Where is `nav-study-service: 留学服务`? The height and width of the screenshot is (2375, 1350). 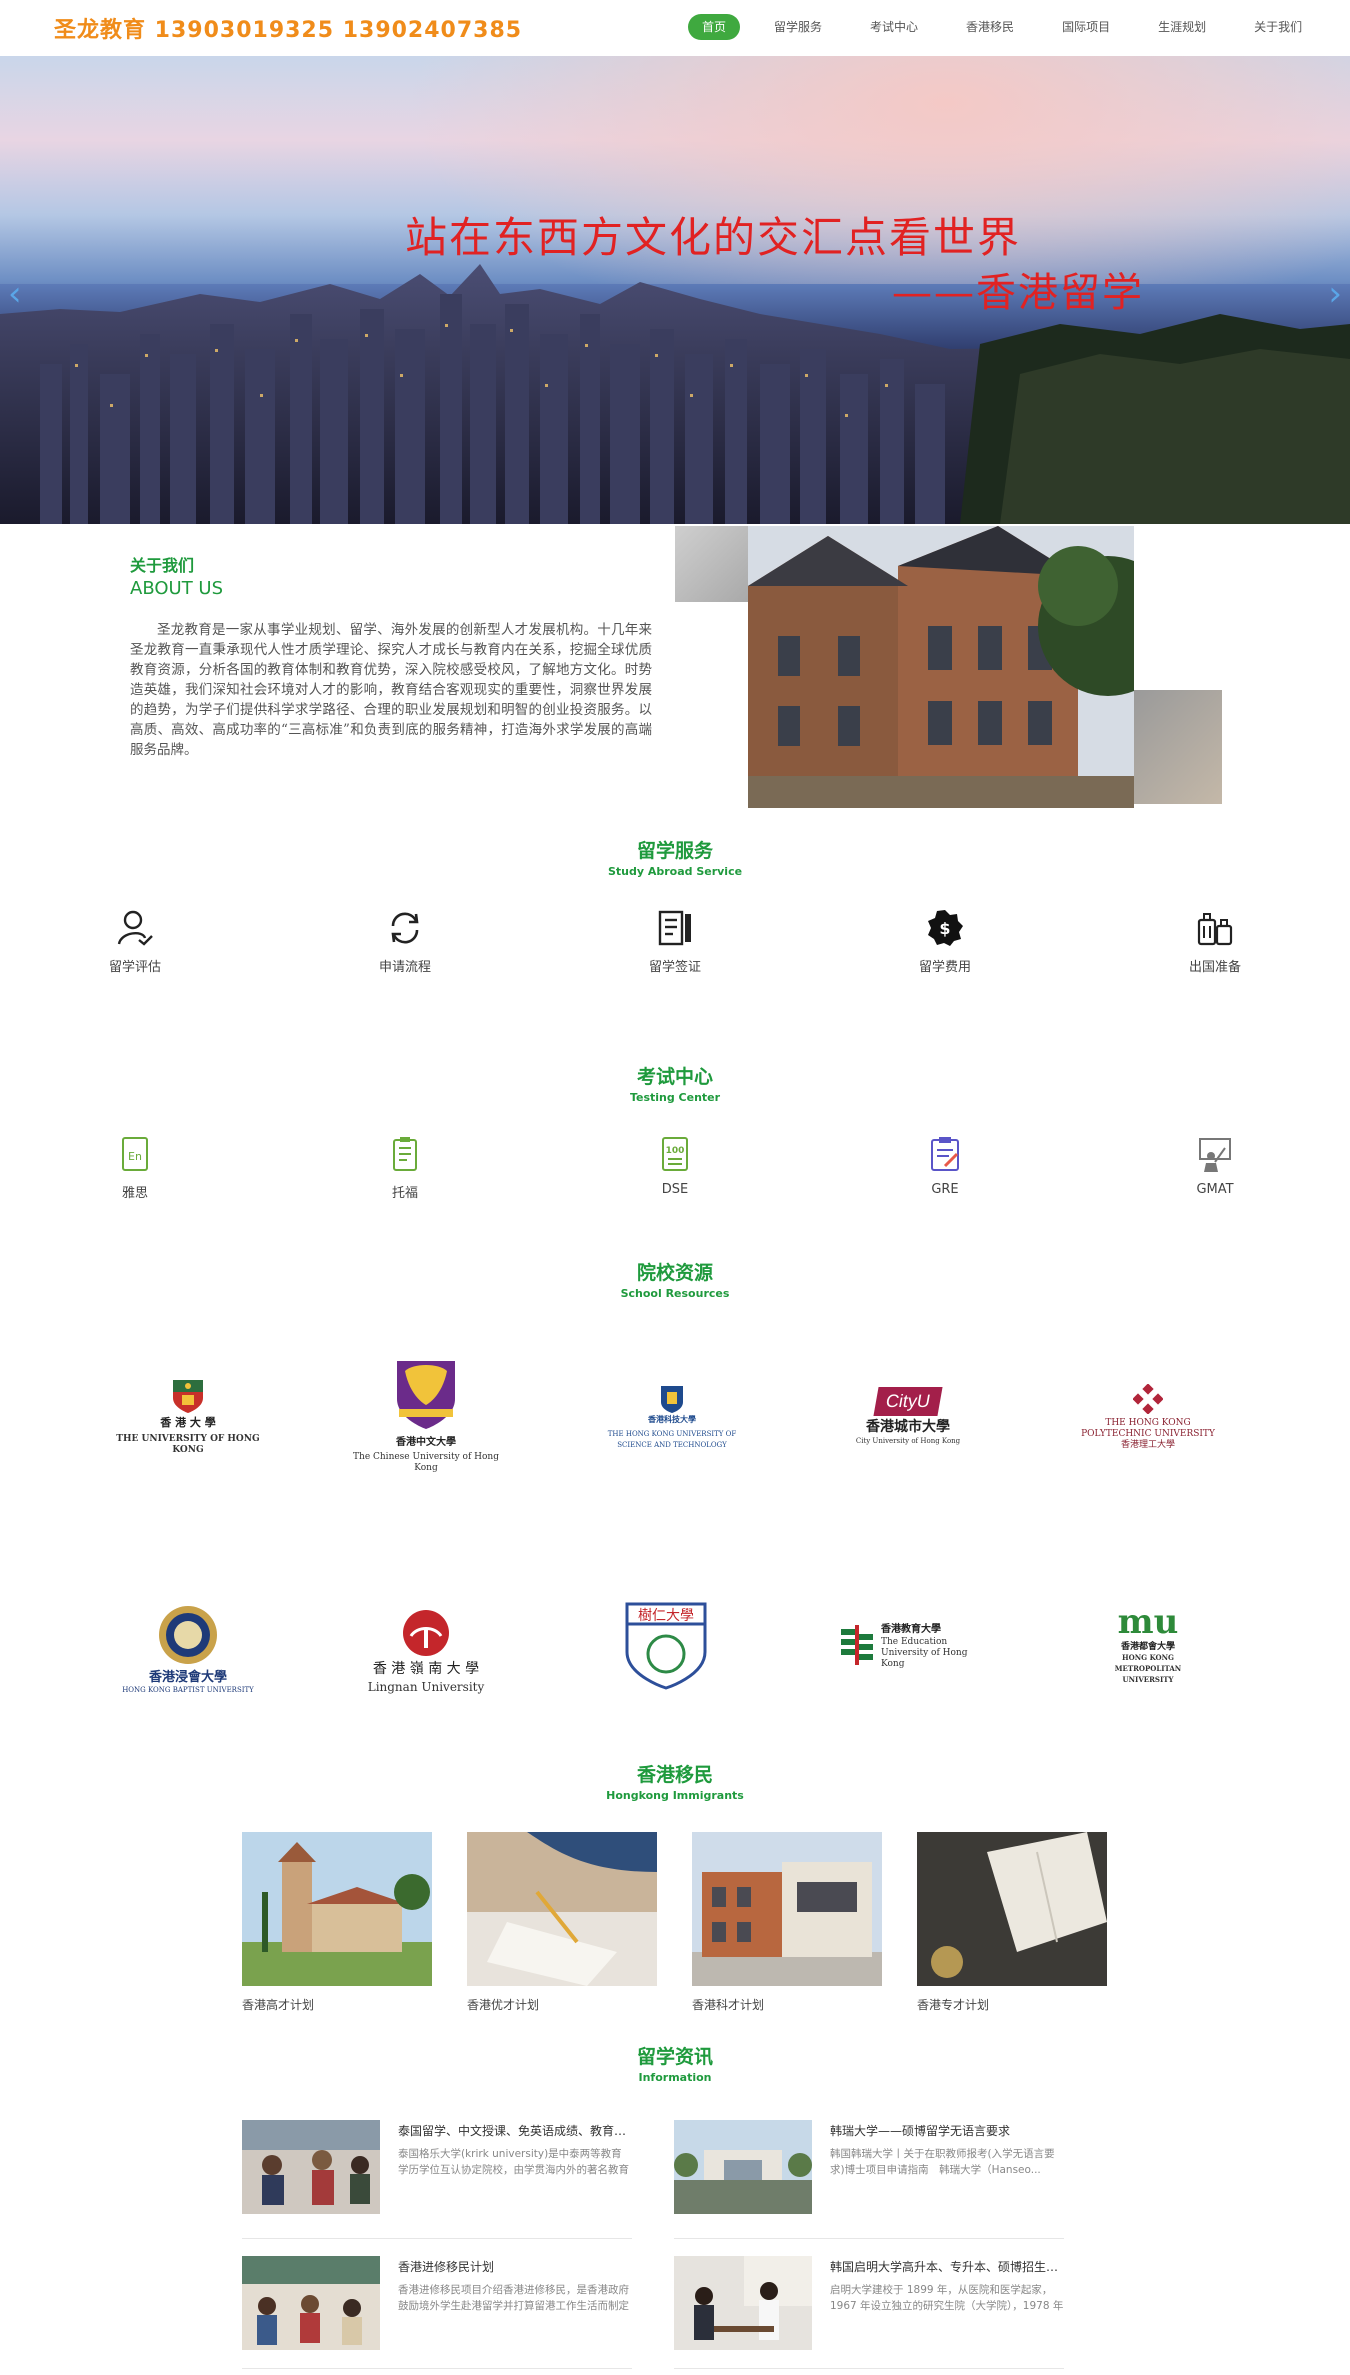 nav-study-service: 留学服务 is located at coordinates (798, 27).